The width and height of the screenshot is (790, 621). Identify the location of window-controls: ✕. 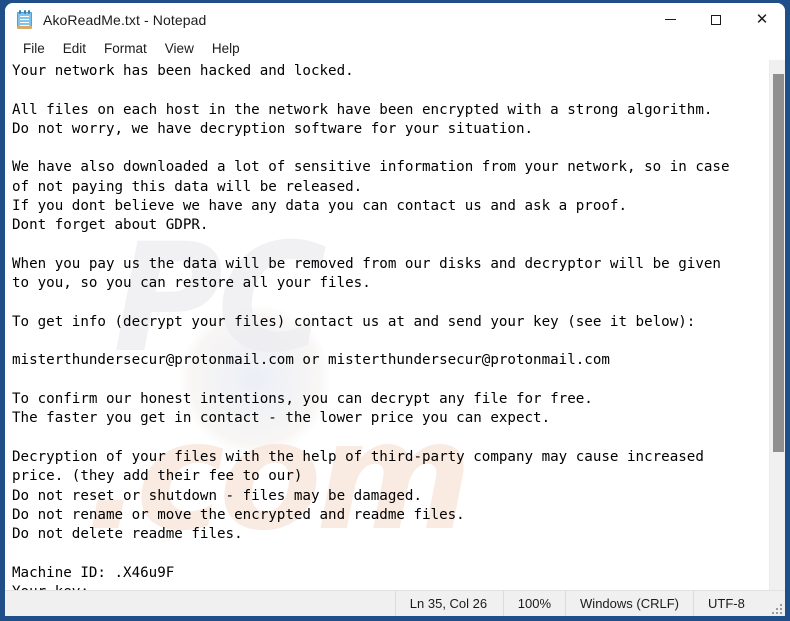
(716, 19).